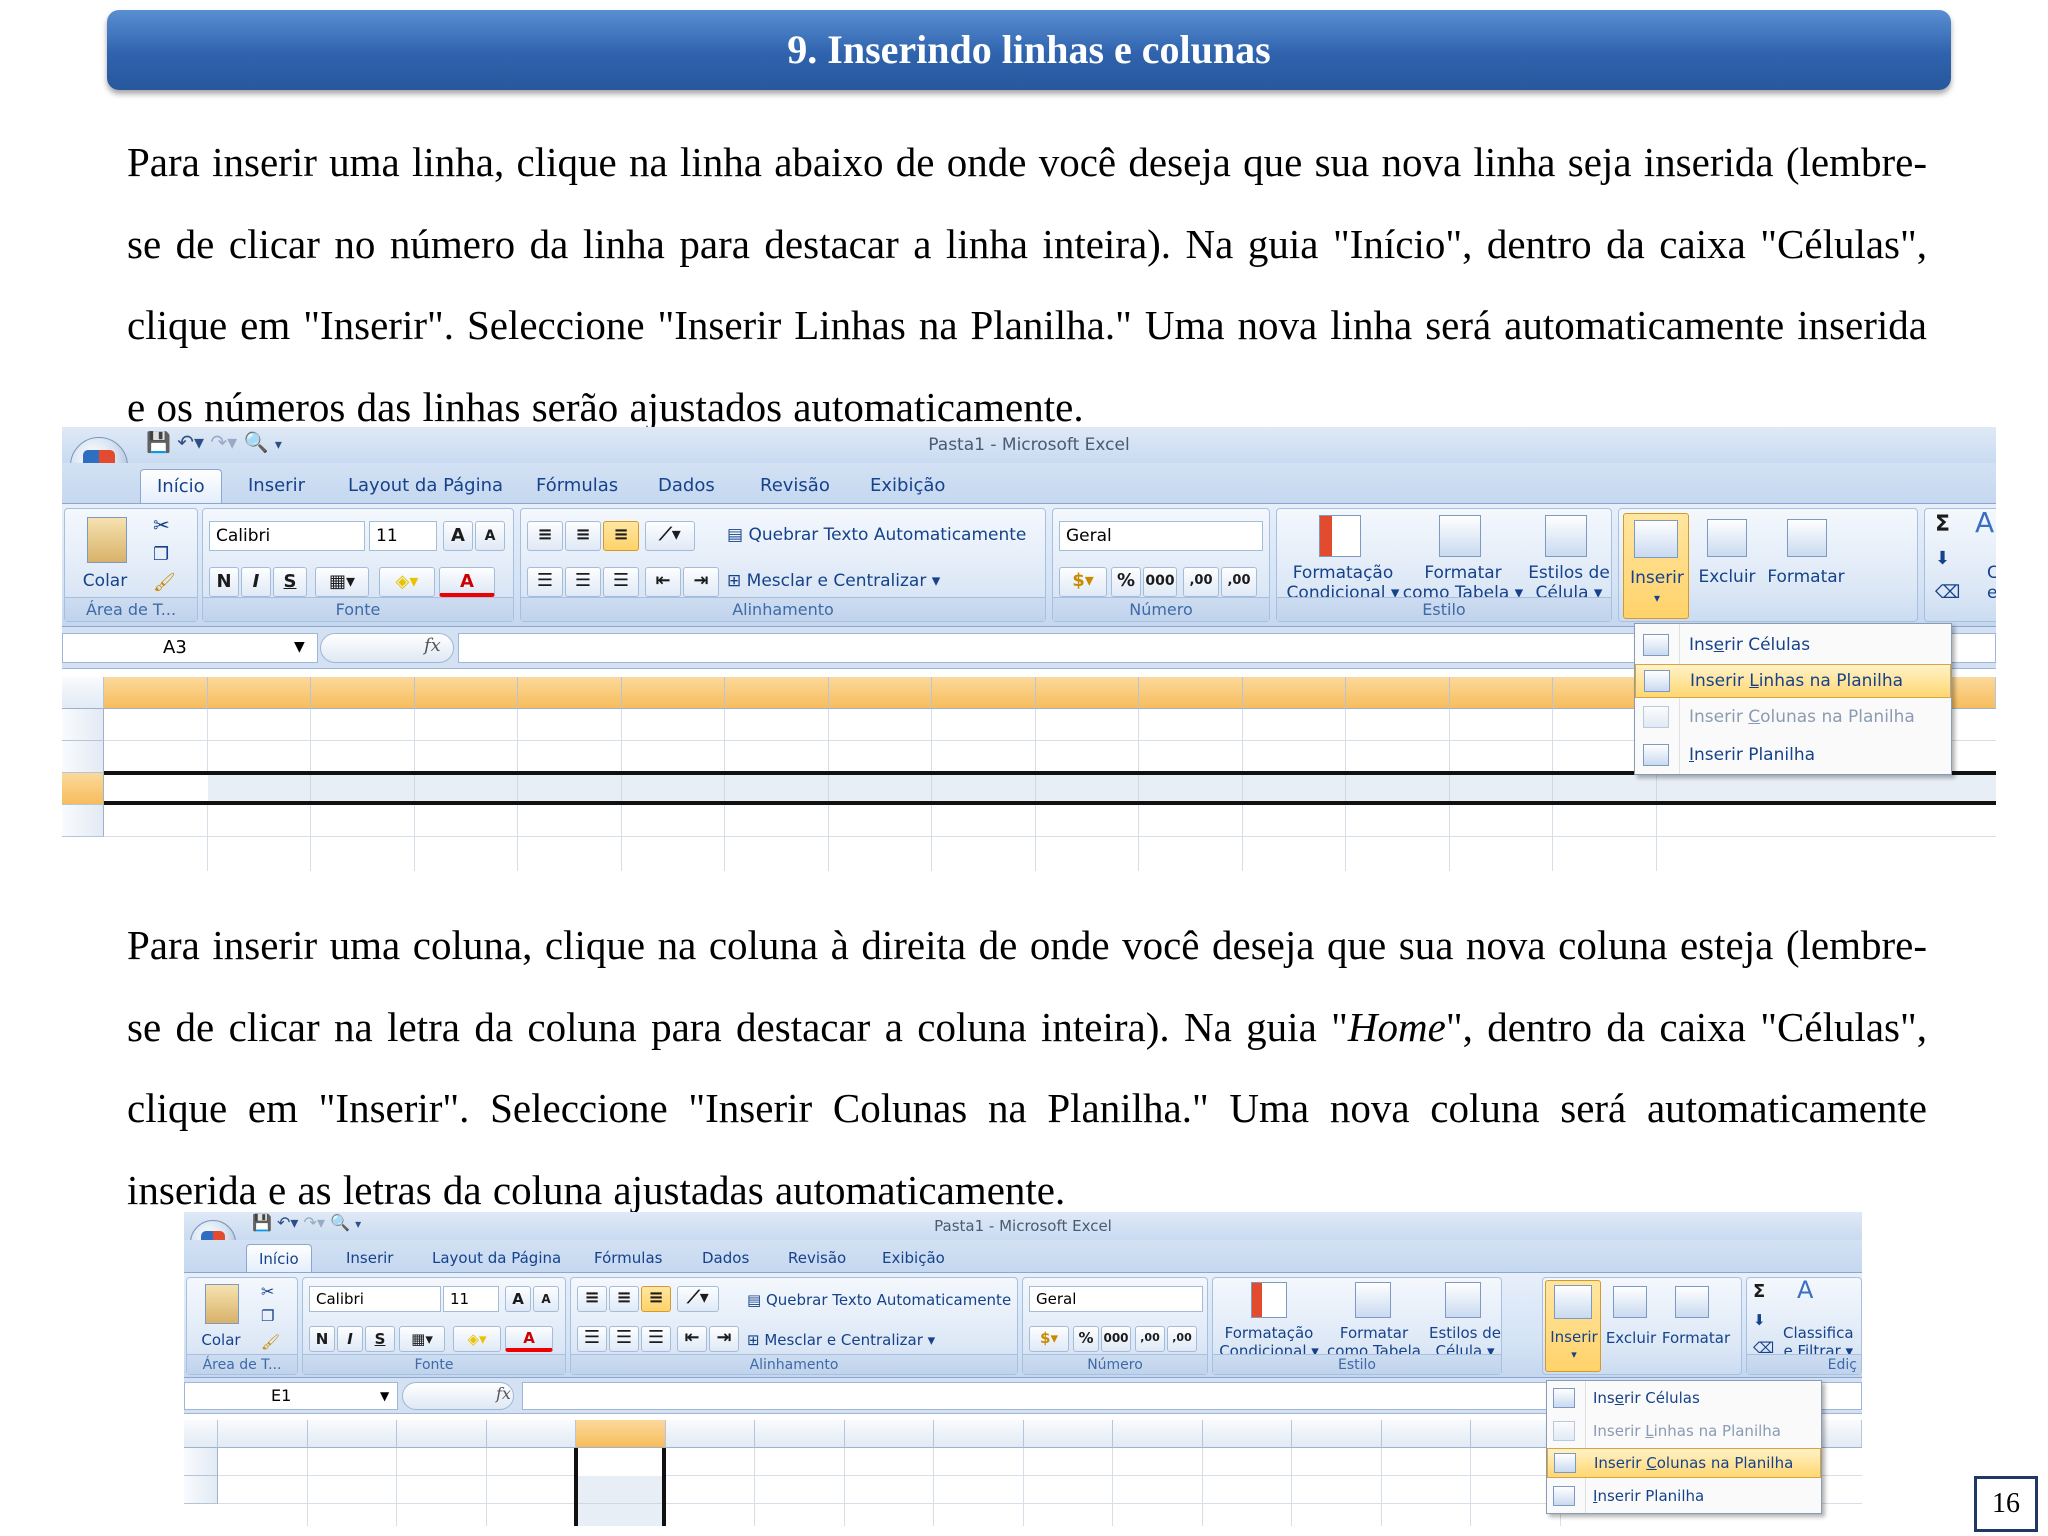 The image size is (2048, 1536). I want to click on column-header-h, so click(880, 693).